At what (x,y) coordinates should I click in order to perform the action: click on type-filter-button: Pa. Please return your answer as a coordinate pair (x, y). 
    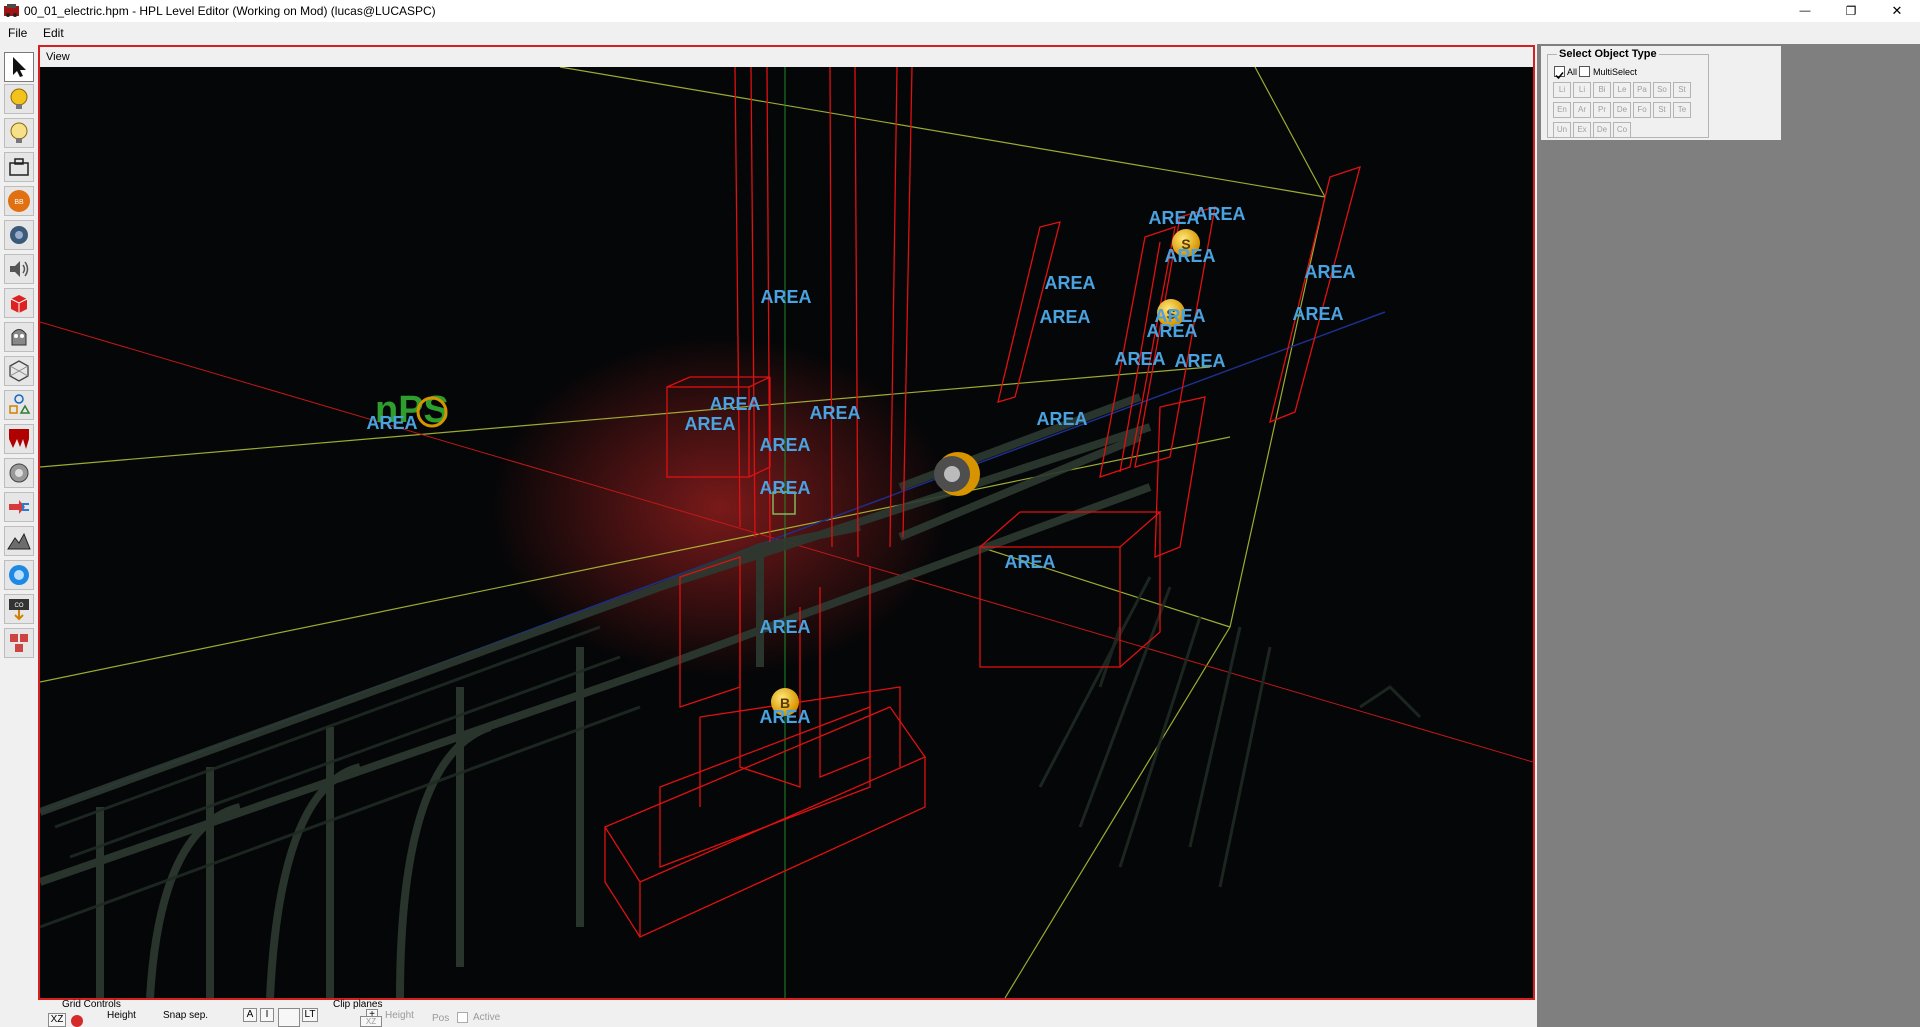
    Looking at the image, I should click on (1642, 90).